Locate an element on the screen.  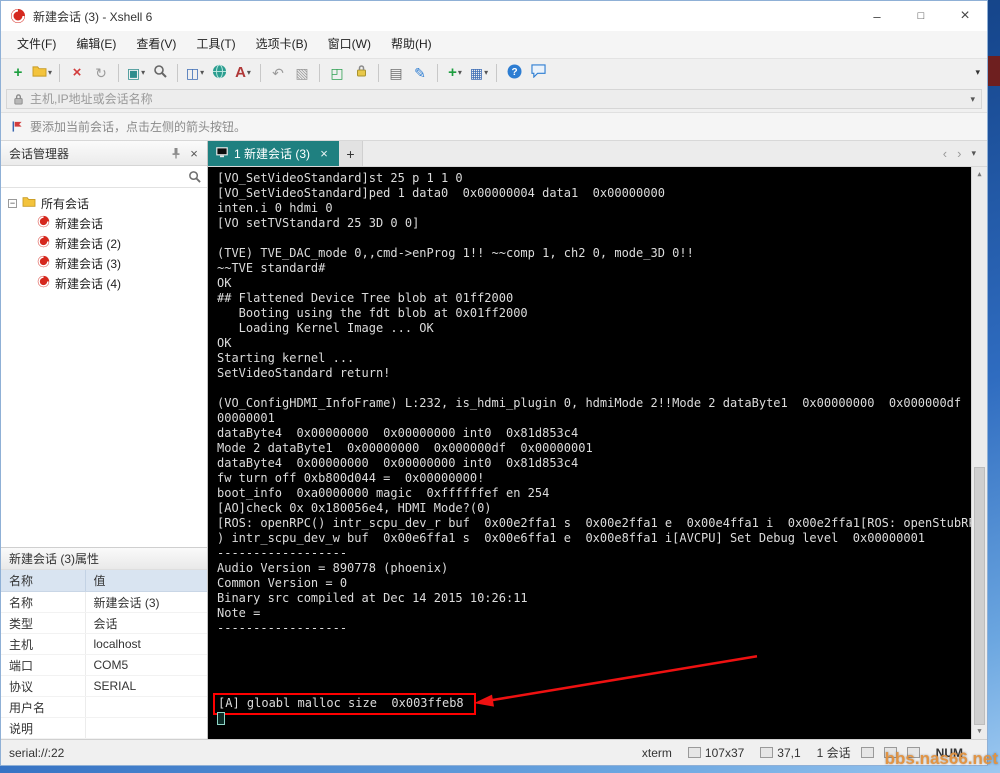
split-view-button: ◫ ▾ is located at coordinates (195, 73).